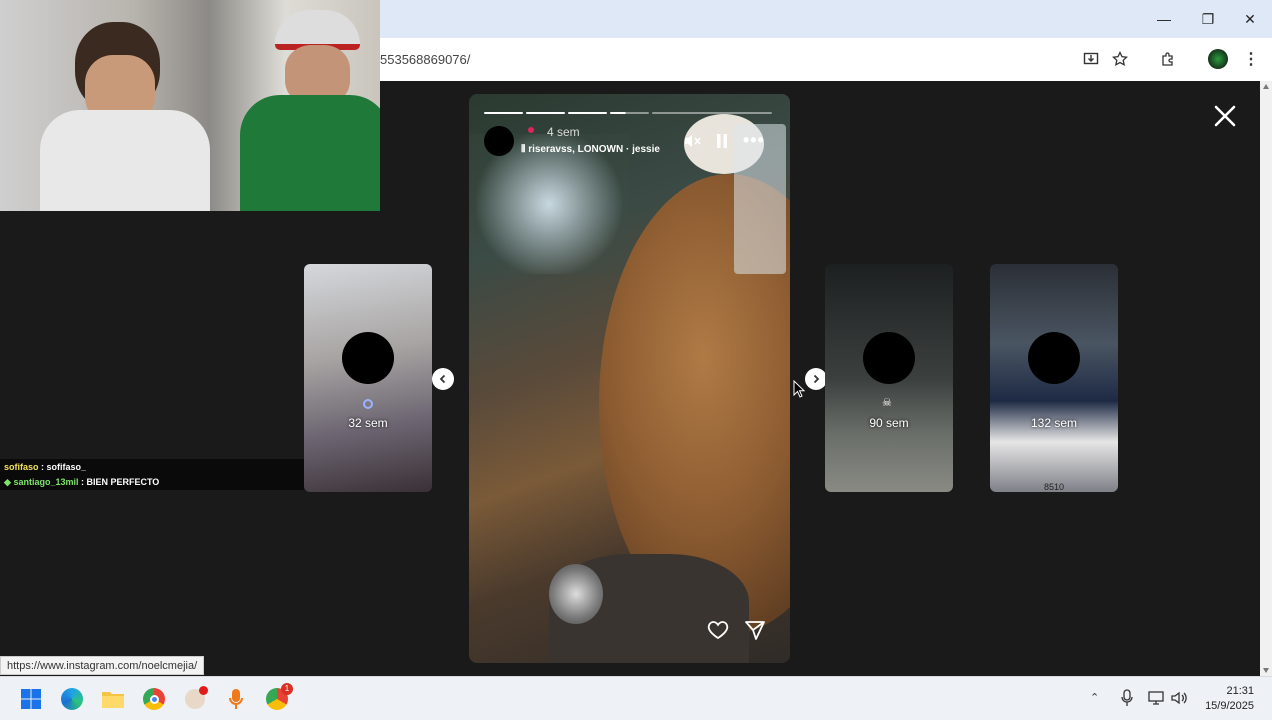 This screenshot has width=1272, height=720. I want to click on tray-chevron-up-icon: ⌃, so click(1094, 697).